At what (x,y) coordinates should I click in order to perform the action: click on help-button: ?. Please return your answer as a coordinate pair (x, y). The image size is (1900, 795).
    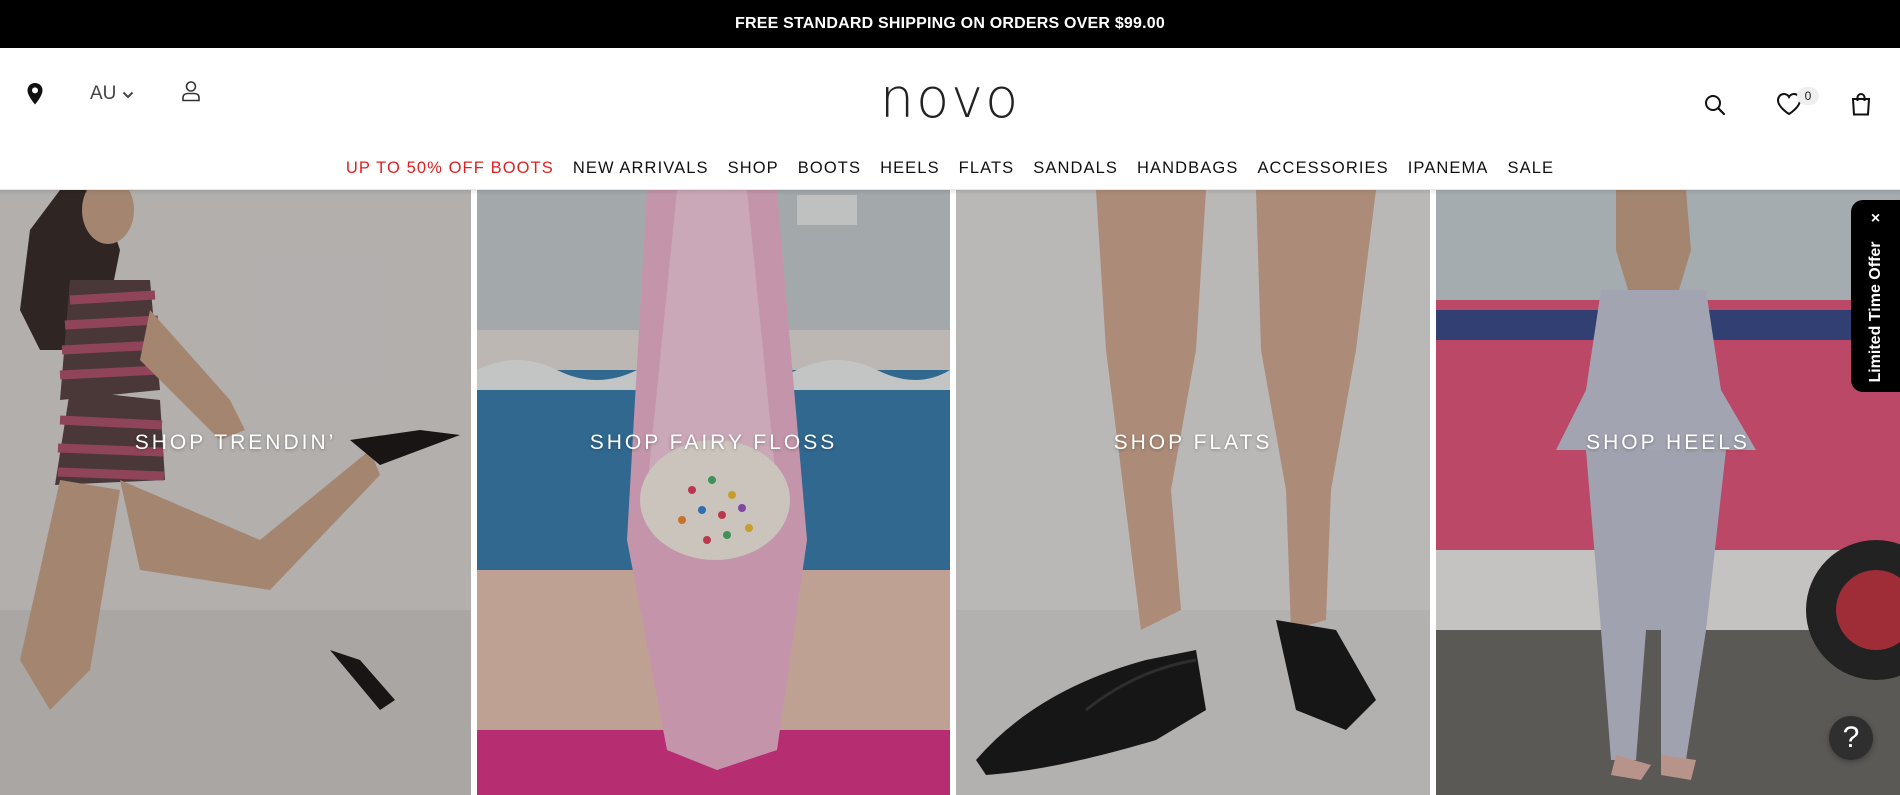
    Looking at the image, I should click on (1851, 738).